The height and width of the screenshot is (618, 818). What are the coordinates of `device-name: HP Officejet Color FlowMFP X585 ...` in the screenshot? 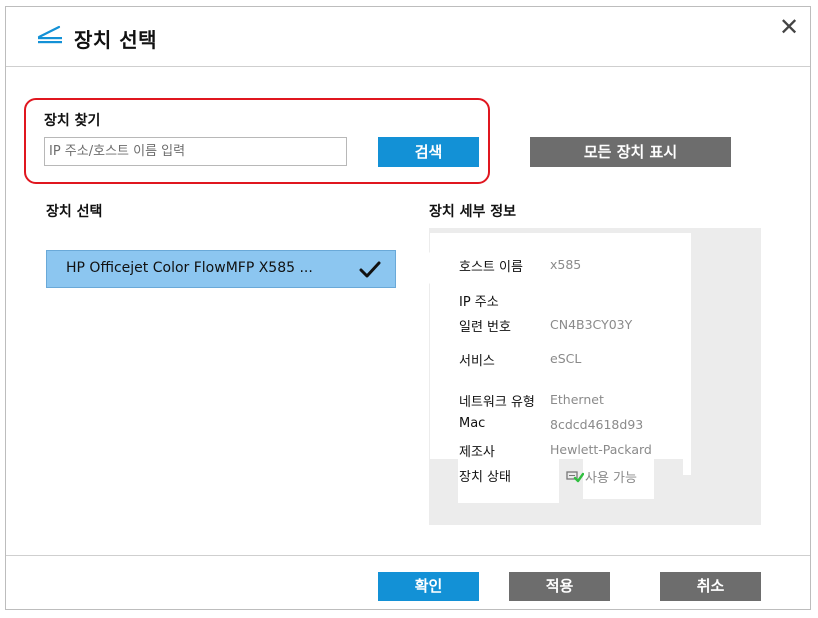 It's located at (189, 268).